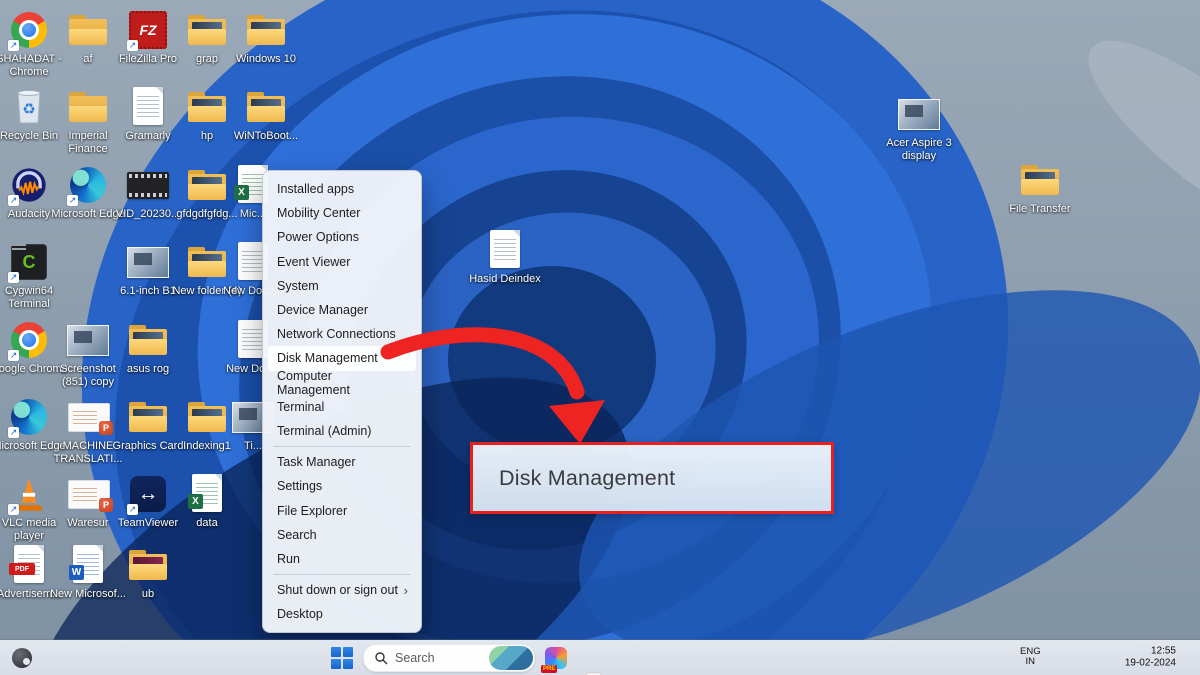 The image size is (1200, 675). What do you see at coordinates (342, 462) in the screenshot?
I see `menu-item-task-manager: Task Manager` at bounding box center [342, 462].